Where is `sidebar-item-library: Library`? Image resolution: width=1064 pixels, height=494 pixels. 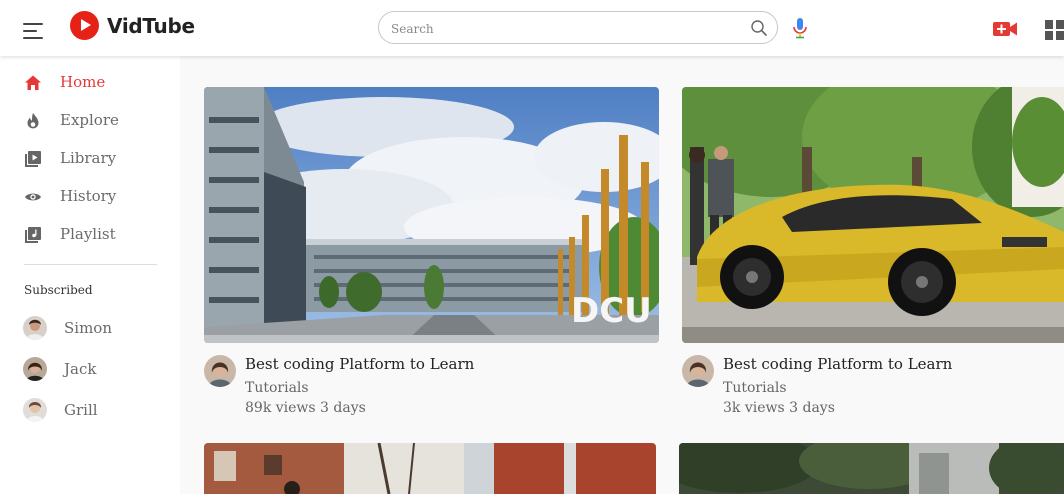
sidebar-item-library: Library is located at coordinates (90, 158).